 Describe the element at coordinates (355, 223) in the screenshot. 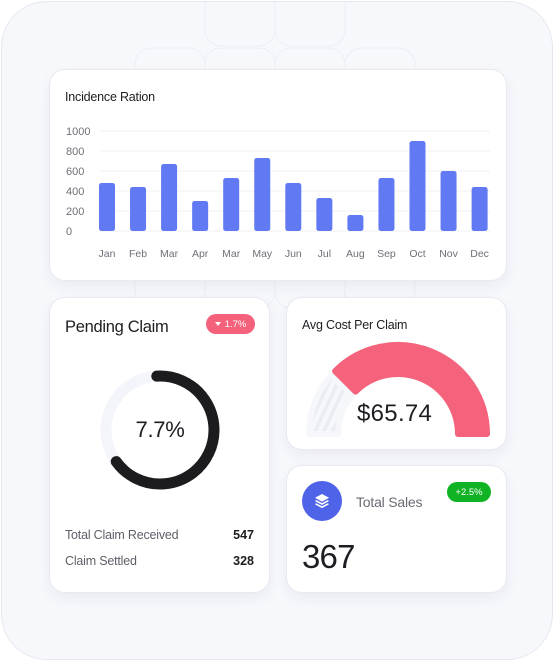

I see `bar-aug` at that location.